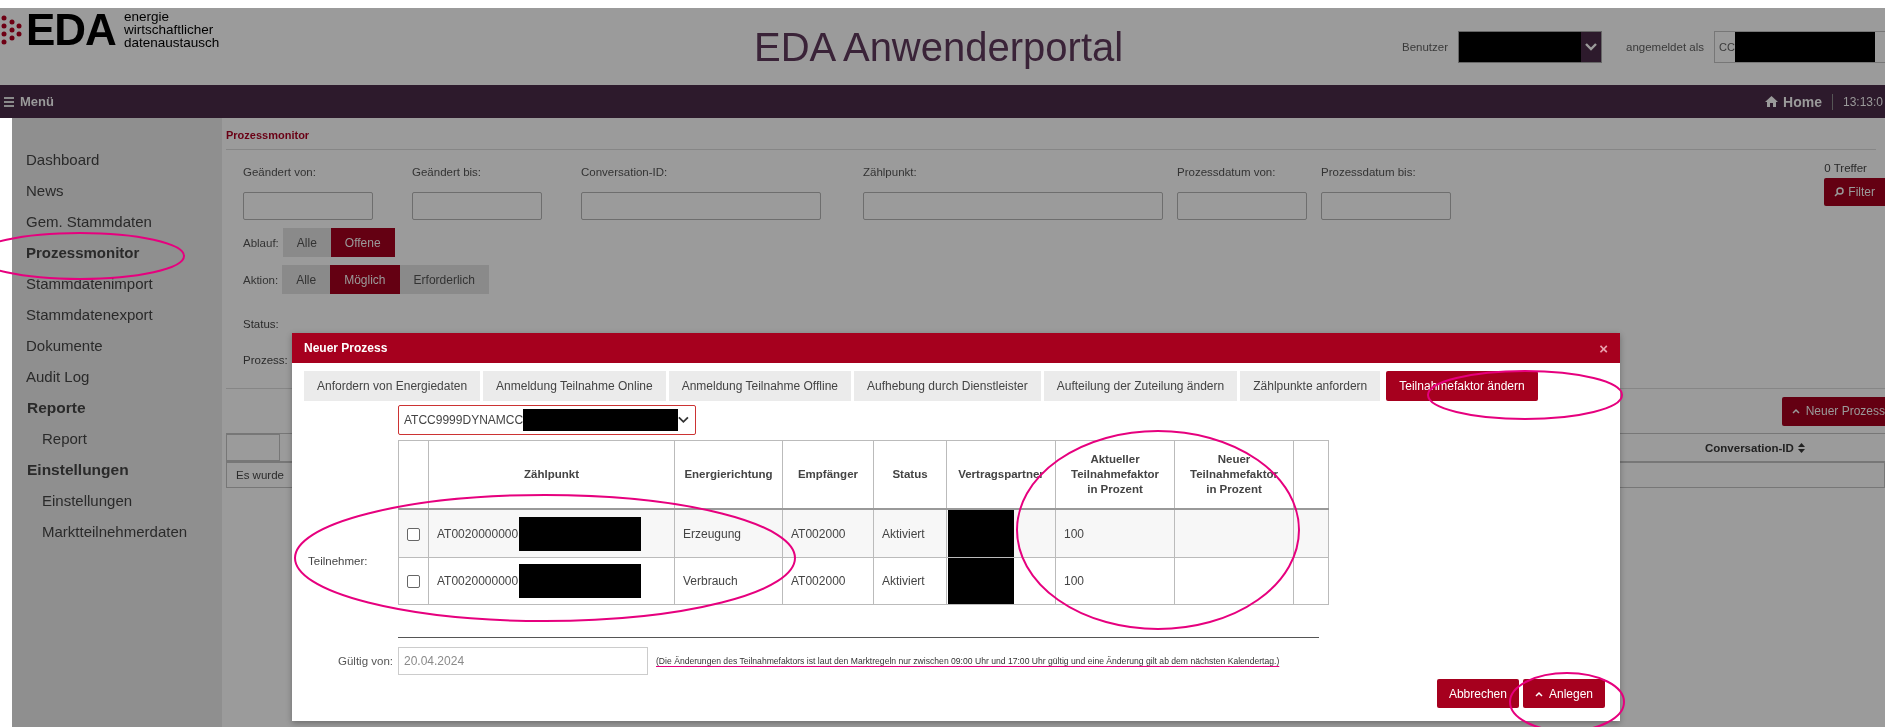 The width and height of the screenshot is (1885, 727). What do you see at coordinates (365, 279) in the screenshot?
I see `toggle-button: Möglich` at bounding box center [365, 279].